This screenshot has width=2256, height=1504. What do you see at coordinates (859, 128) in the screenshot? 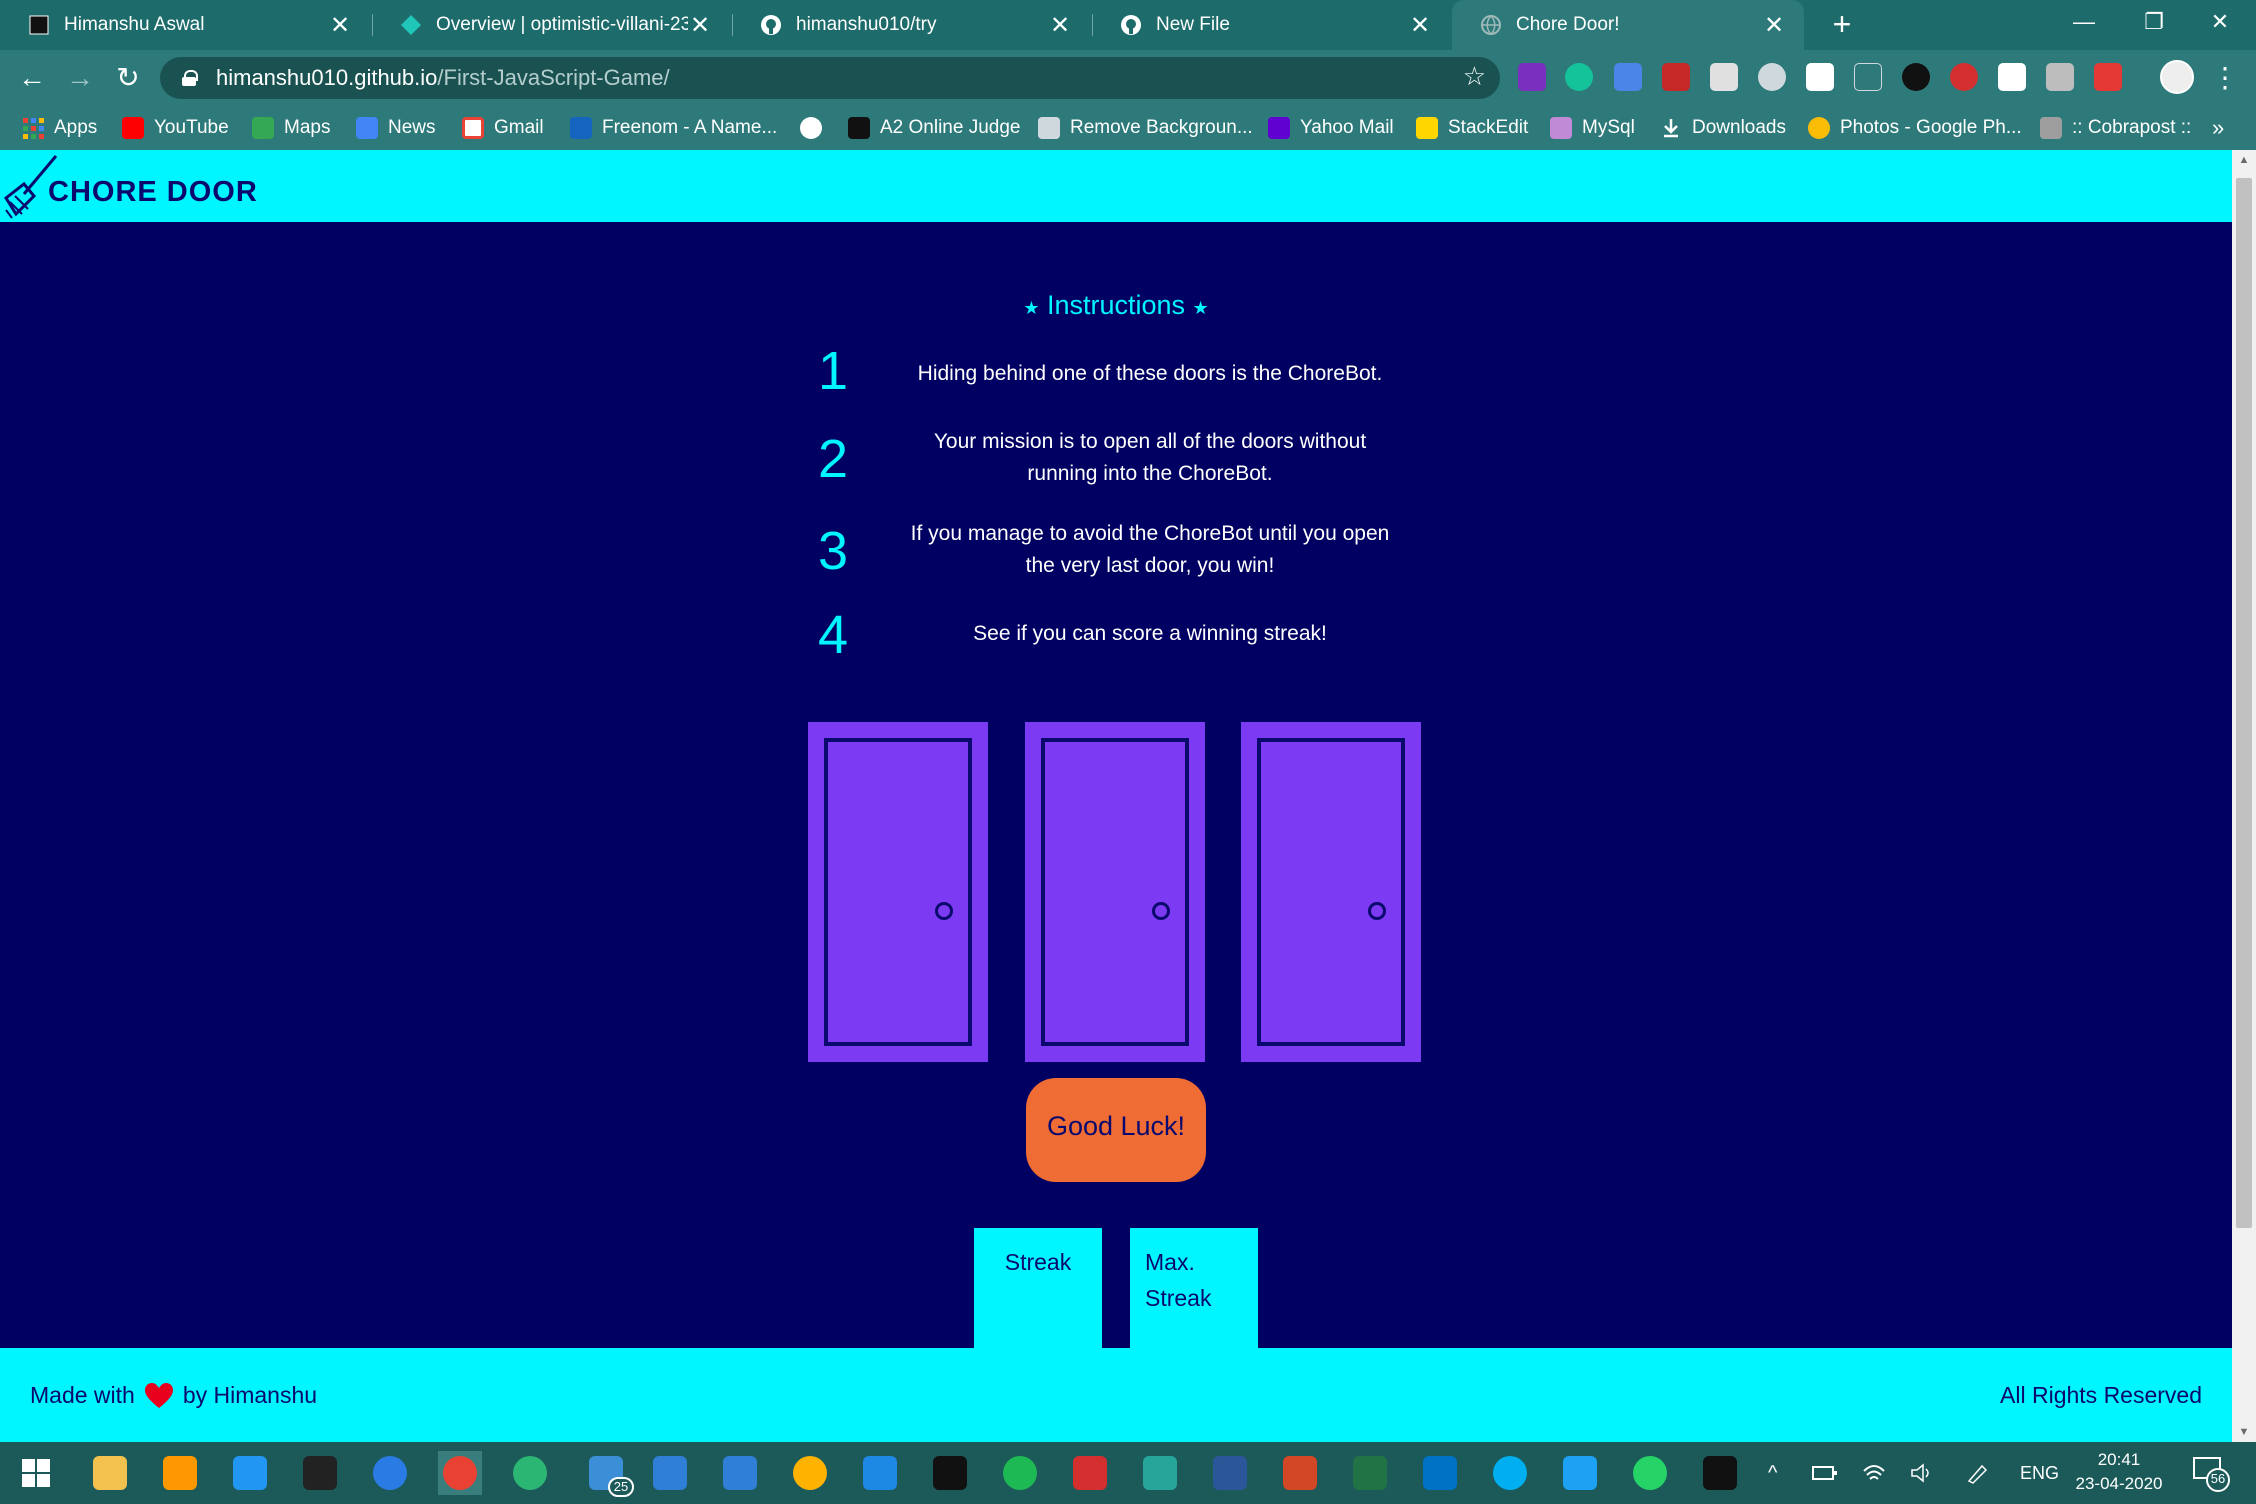
I see `a2-icon` at bounding box center [859, 128].